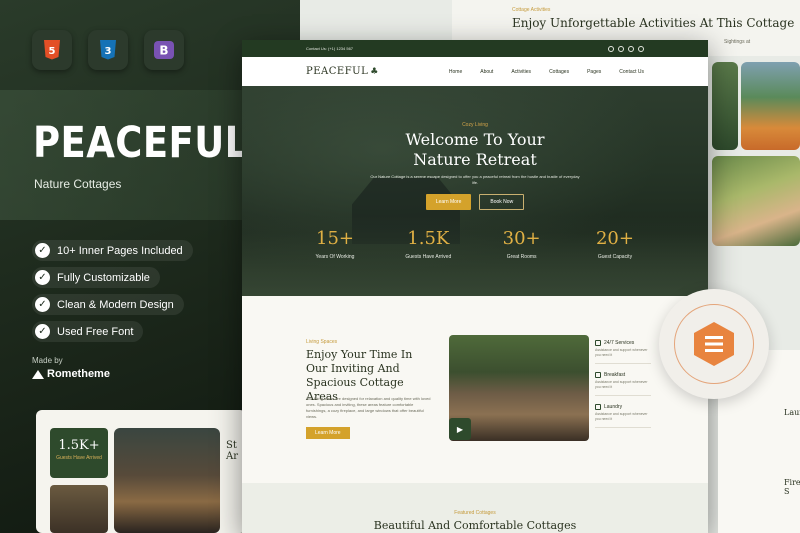  Describe the element at coordinates (615, 257) in the screenshot. I see `stat-label: Guest Capacity` at that location.